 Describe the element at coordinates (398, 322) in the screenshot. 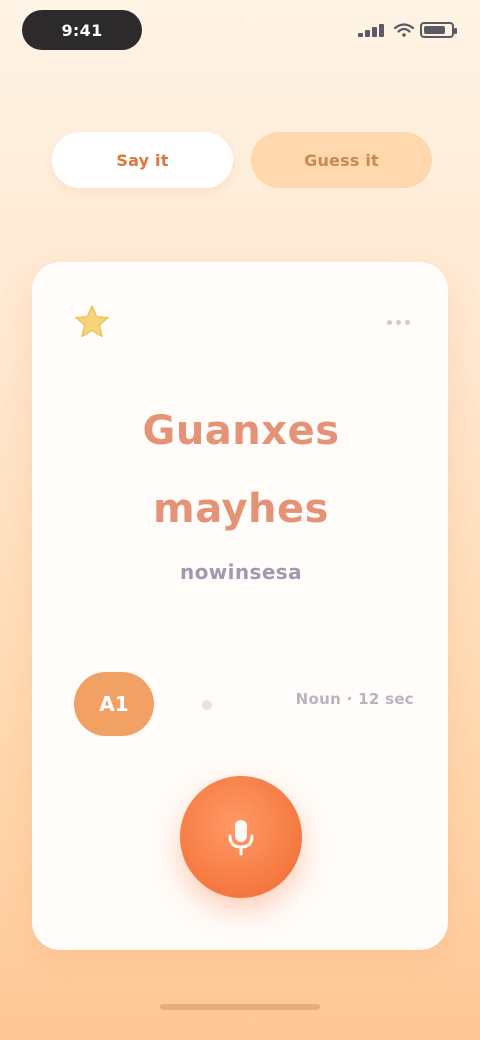

I see `more-icon` at that location.